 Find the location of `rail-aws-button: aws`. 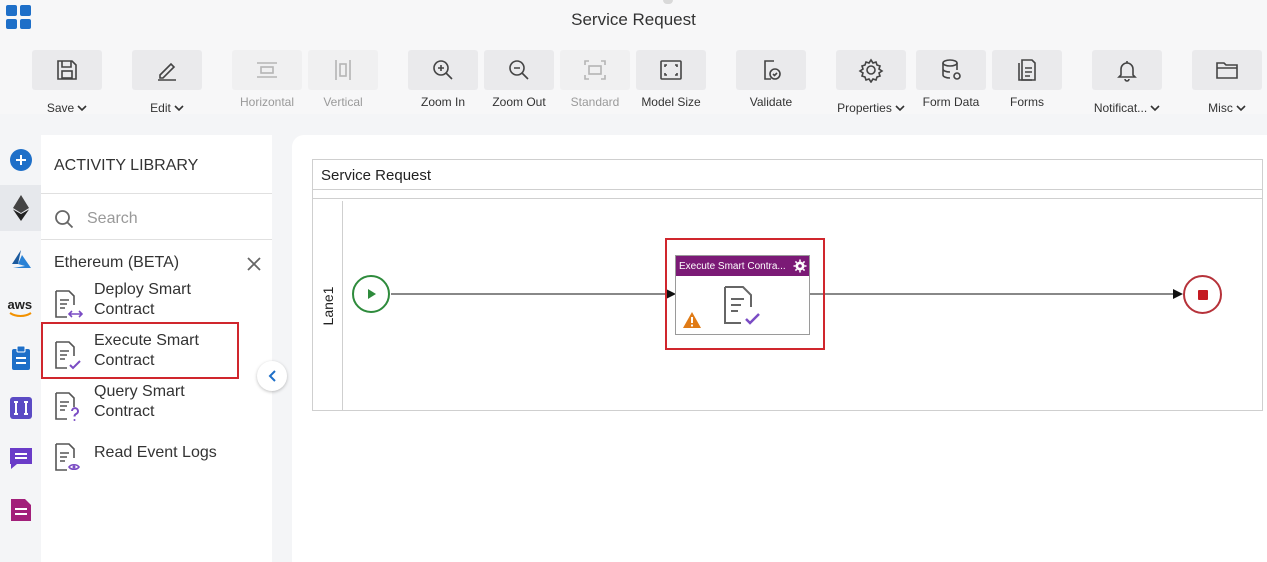

rail-aws-button: aws is located at coordinates (20, 308).